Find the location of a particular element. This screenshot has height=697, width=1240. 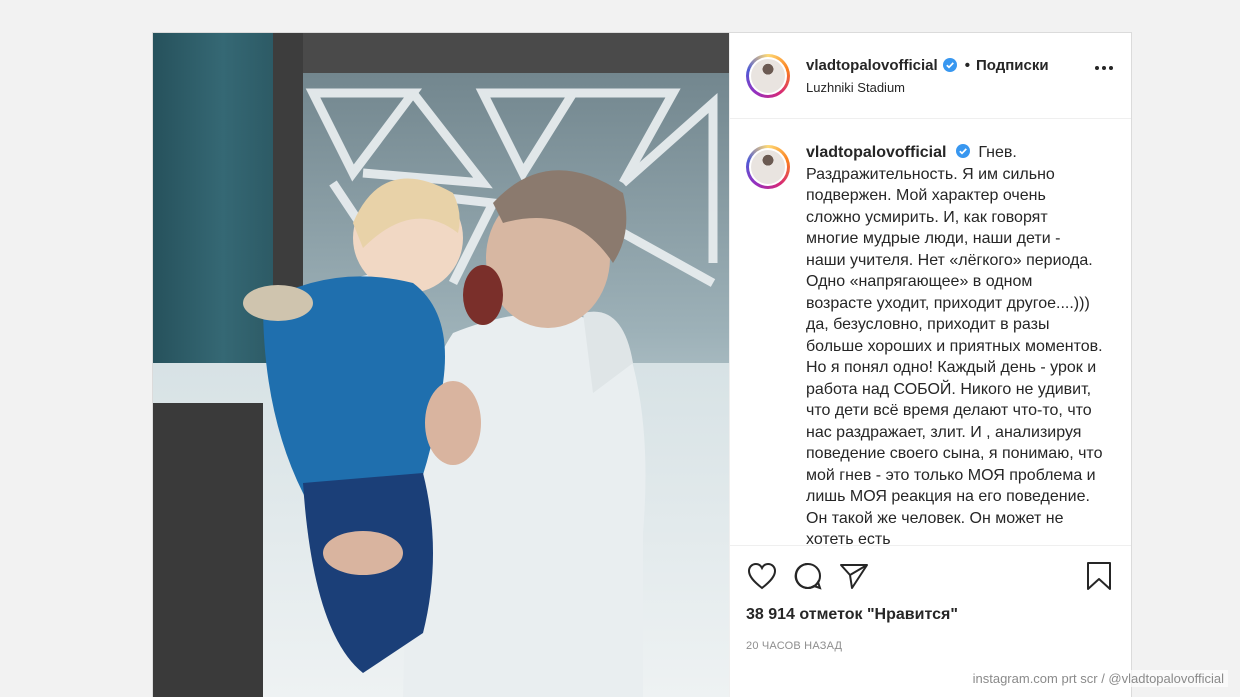

comment-icon is located at coordinates (808, 576).